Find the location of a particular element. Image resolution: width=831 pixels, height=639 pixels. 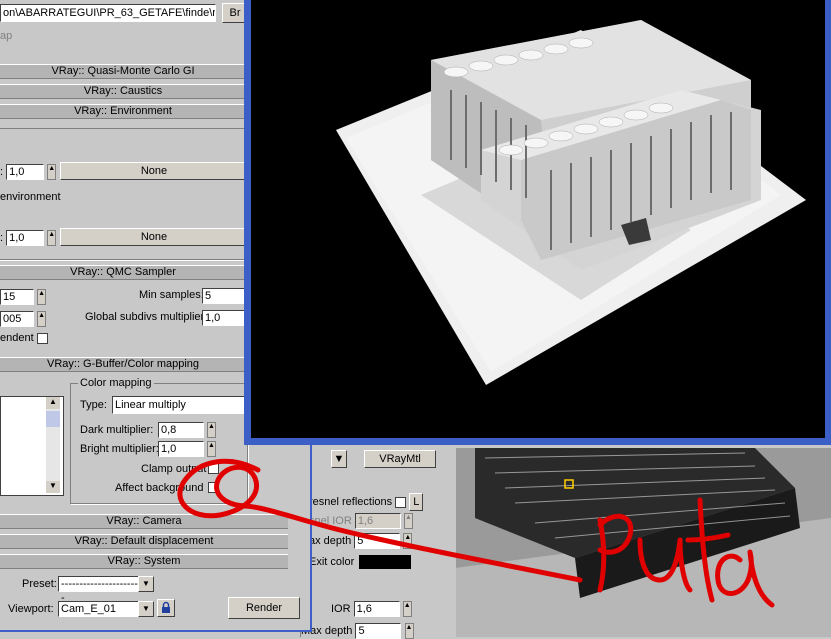

global-subdivs-field: 1,0 is located at coordinates (225, 318).